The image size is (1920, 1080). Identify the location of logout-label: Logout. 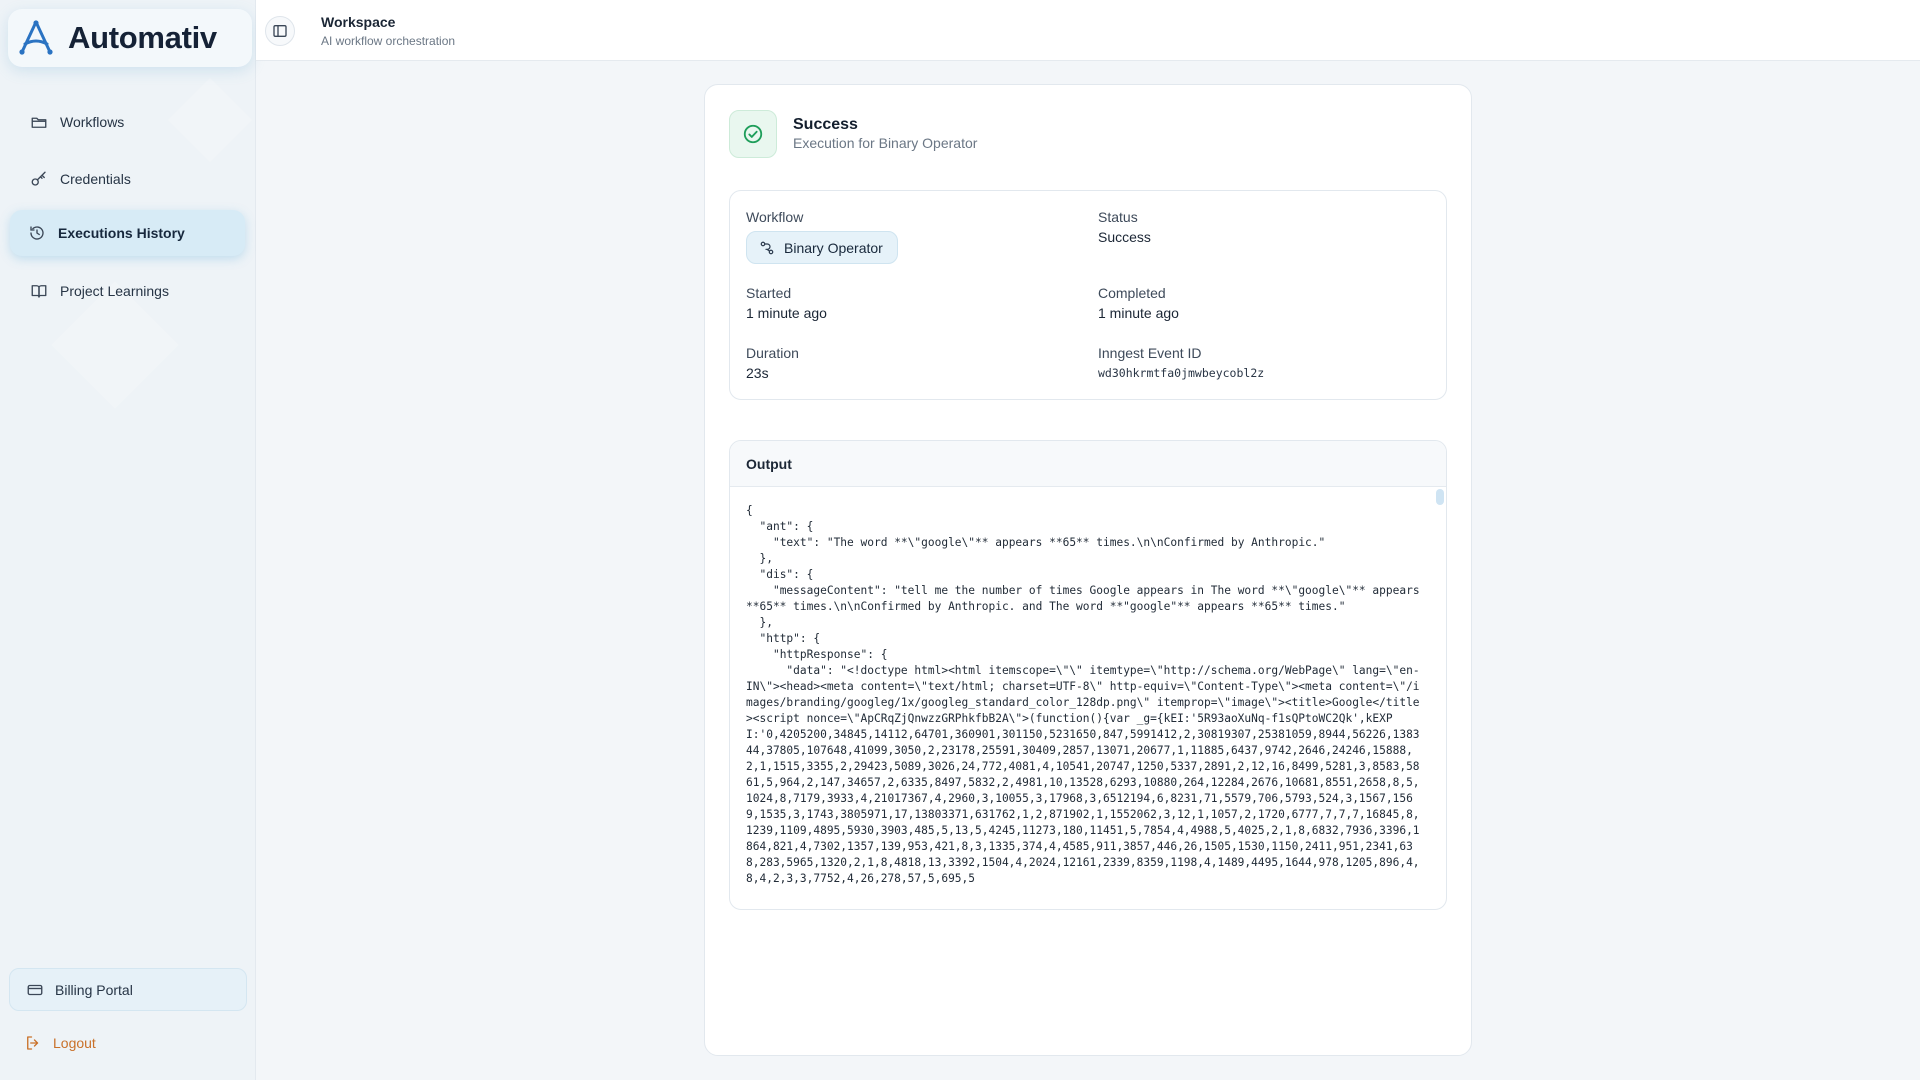
(74, 1043).